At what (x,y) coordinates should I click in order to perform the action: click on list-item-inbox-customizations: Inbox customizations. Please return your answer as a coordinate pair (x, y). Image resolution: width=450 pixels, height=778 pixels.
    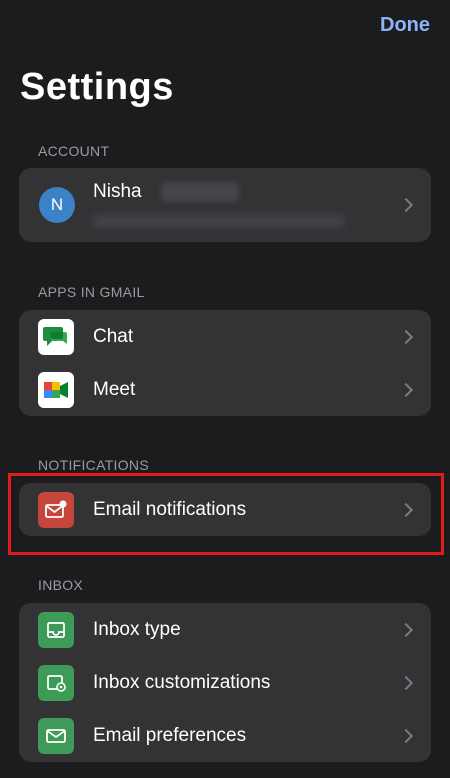
    Looking at the image, I should click on (225, 682).